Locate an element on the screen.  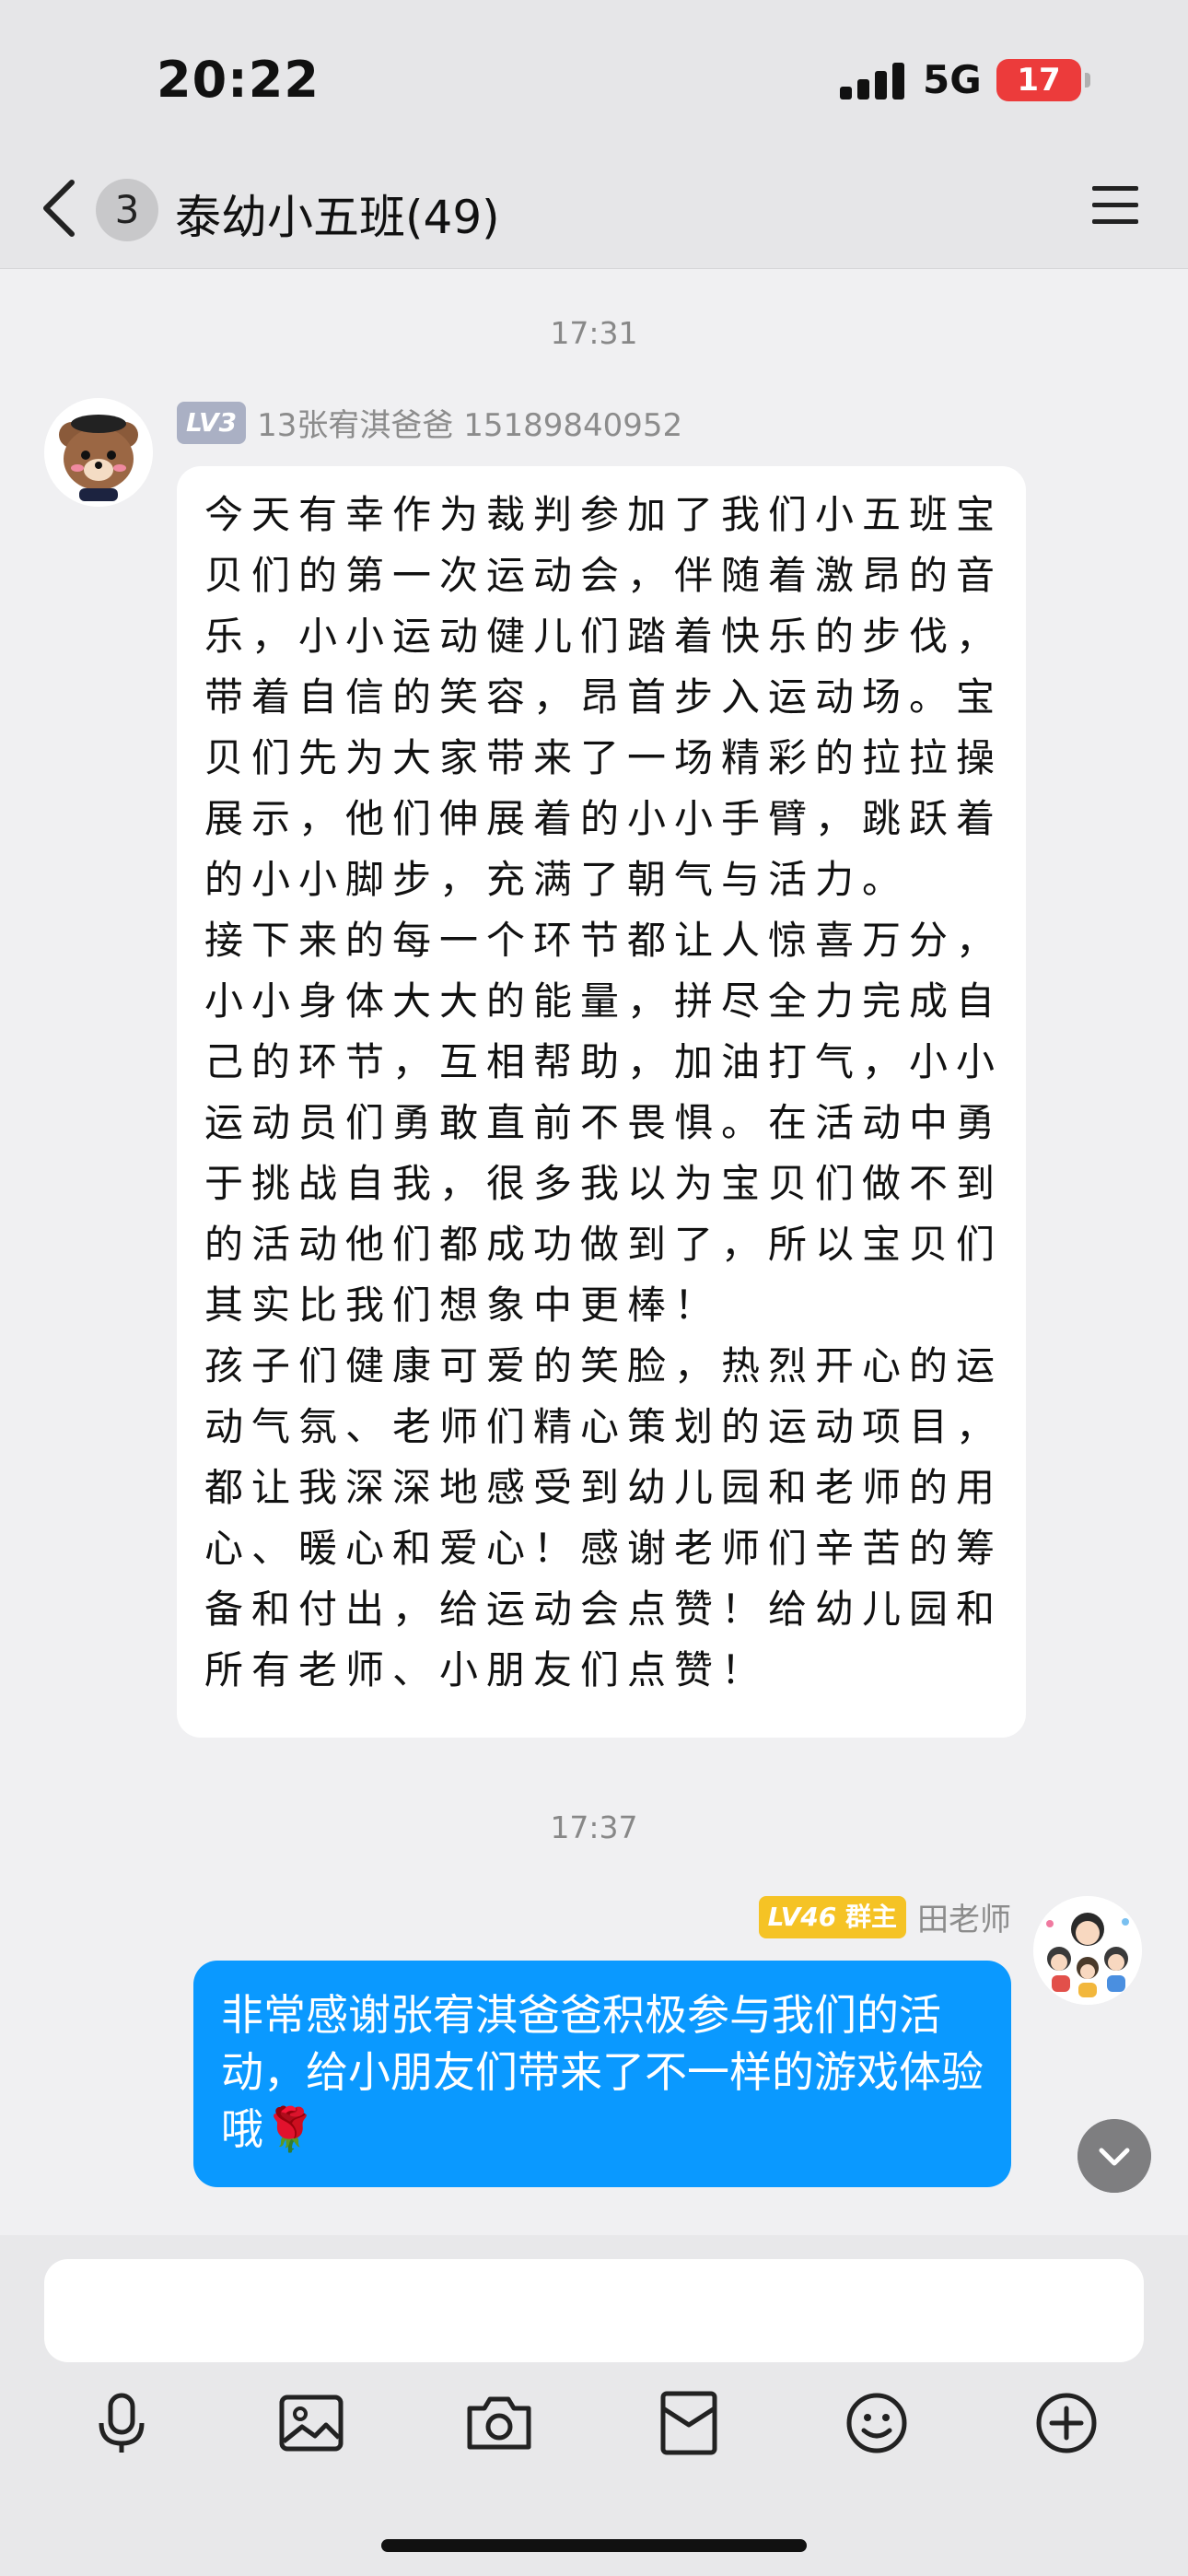
sender-name: 田老师 is located at coordinates (964, 1916).